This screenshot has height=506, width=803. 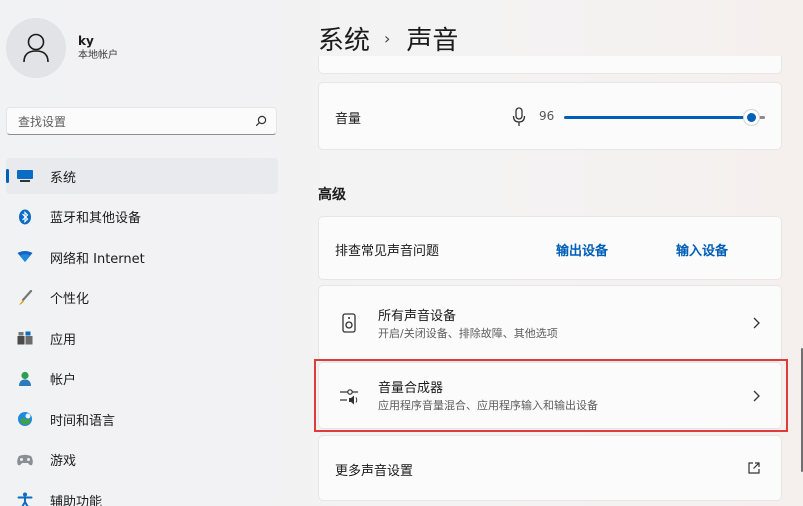 What do you see at coordinates (25, 419) in the screenshot?
I see `globe-clock-icon` at bounding box center [25, 419].